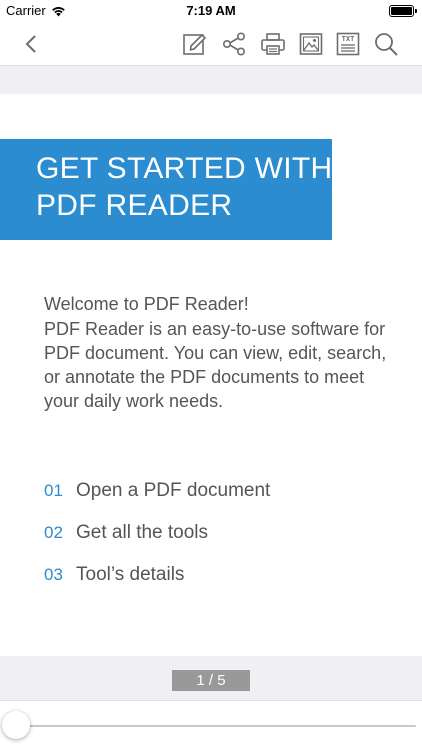 The height and width of the screenshot is (750, 422). I want to click on status-time: 7:19 AM, so click(211, 10).